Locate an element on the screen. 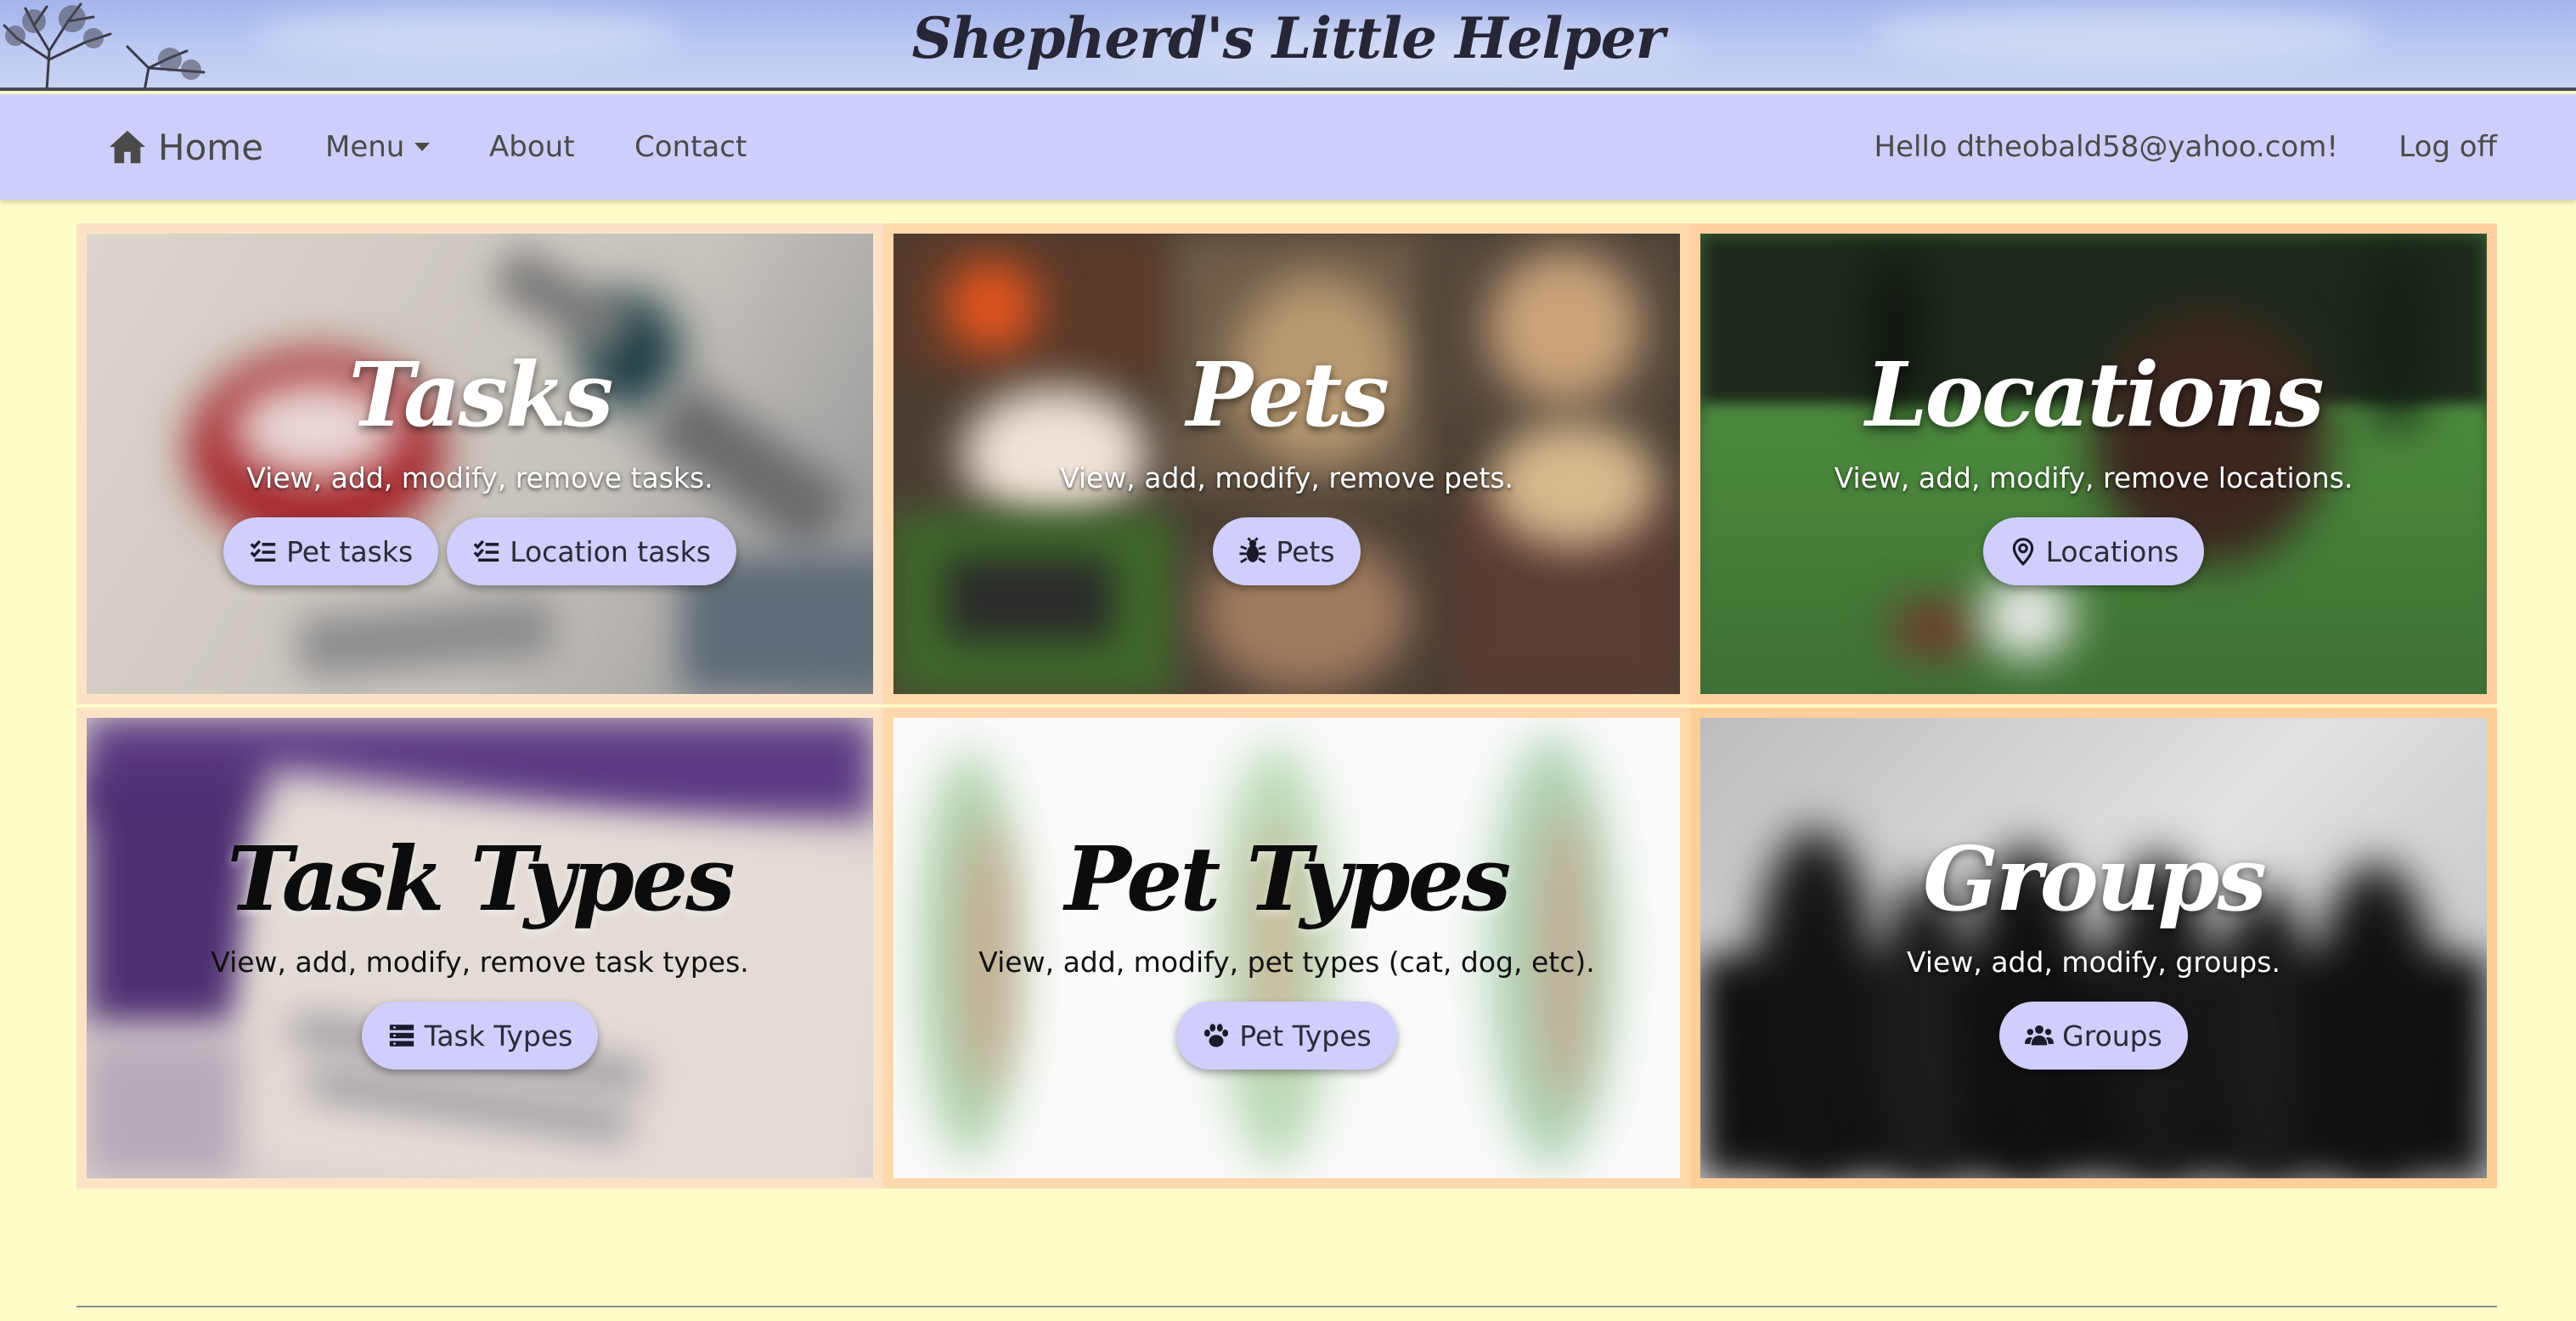 This screenshot has width=2576, height=1321. pet-tasks-button: Pet tasks is located at coordinates (331, 551).